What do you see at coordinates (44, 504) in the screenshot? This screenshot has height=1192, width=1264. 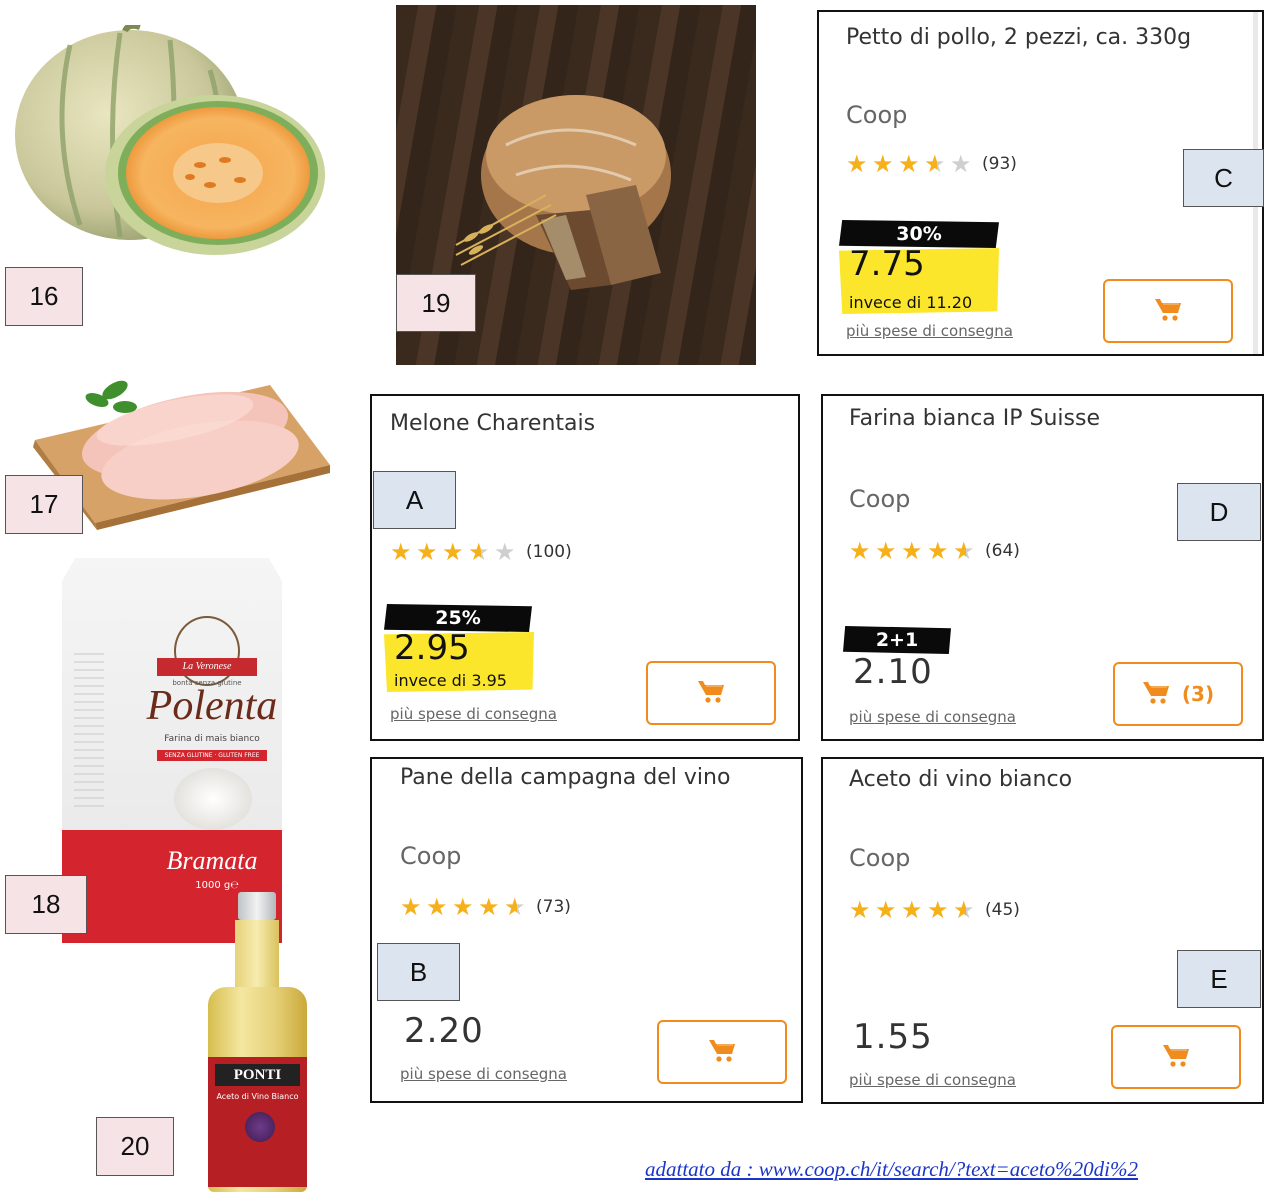 I see `number-tag-17: 17` at bounding box center [44, 504].